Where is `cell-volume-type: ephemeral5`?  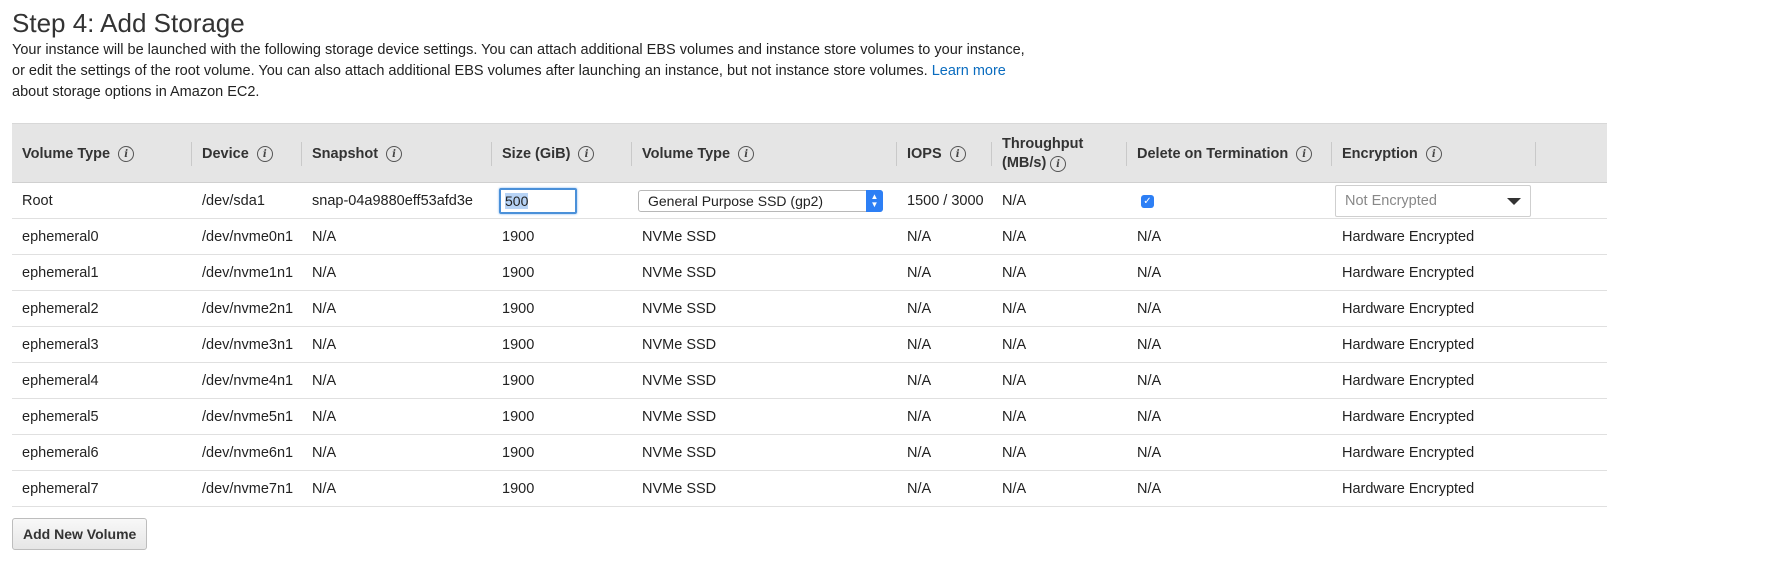 cell-volume-type: ephemeral5 is located at coordinates (60, 417).